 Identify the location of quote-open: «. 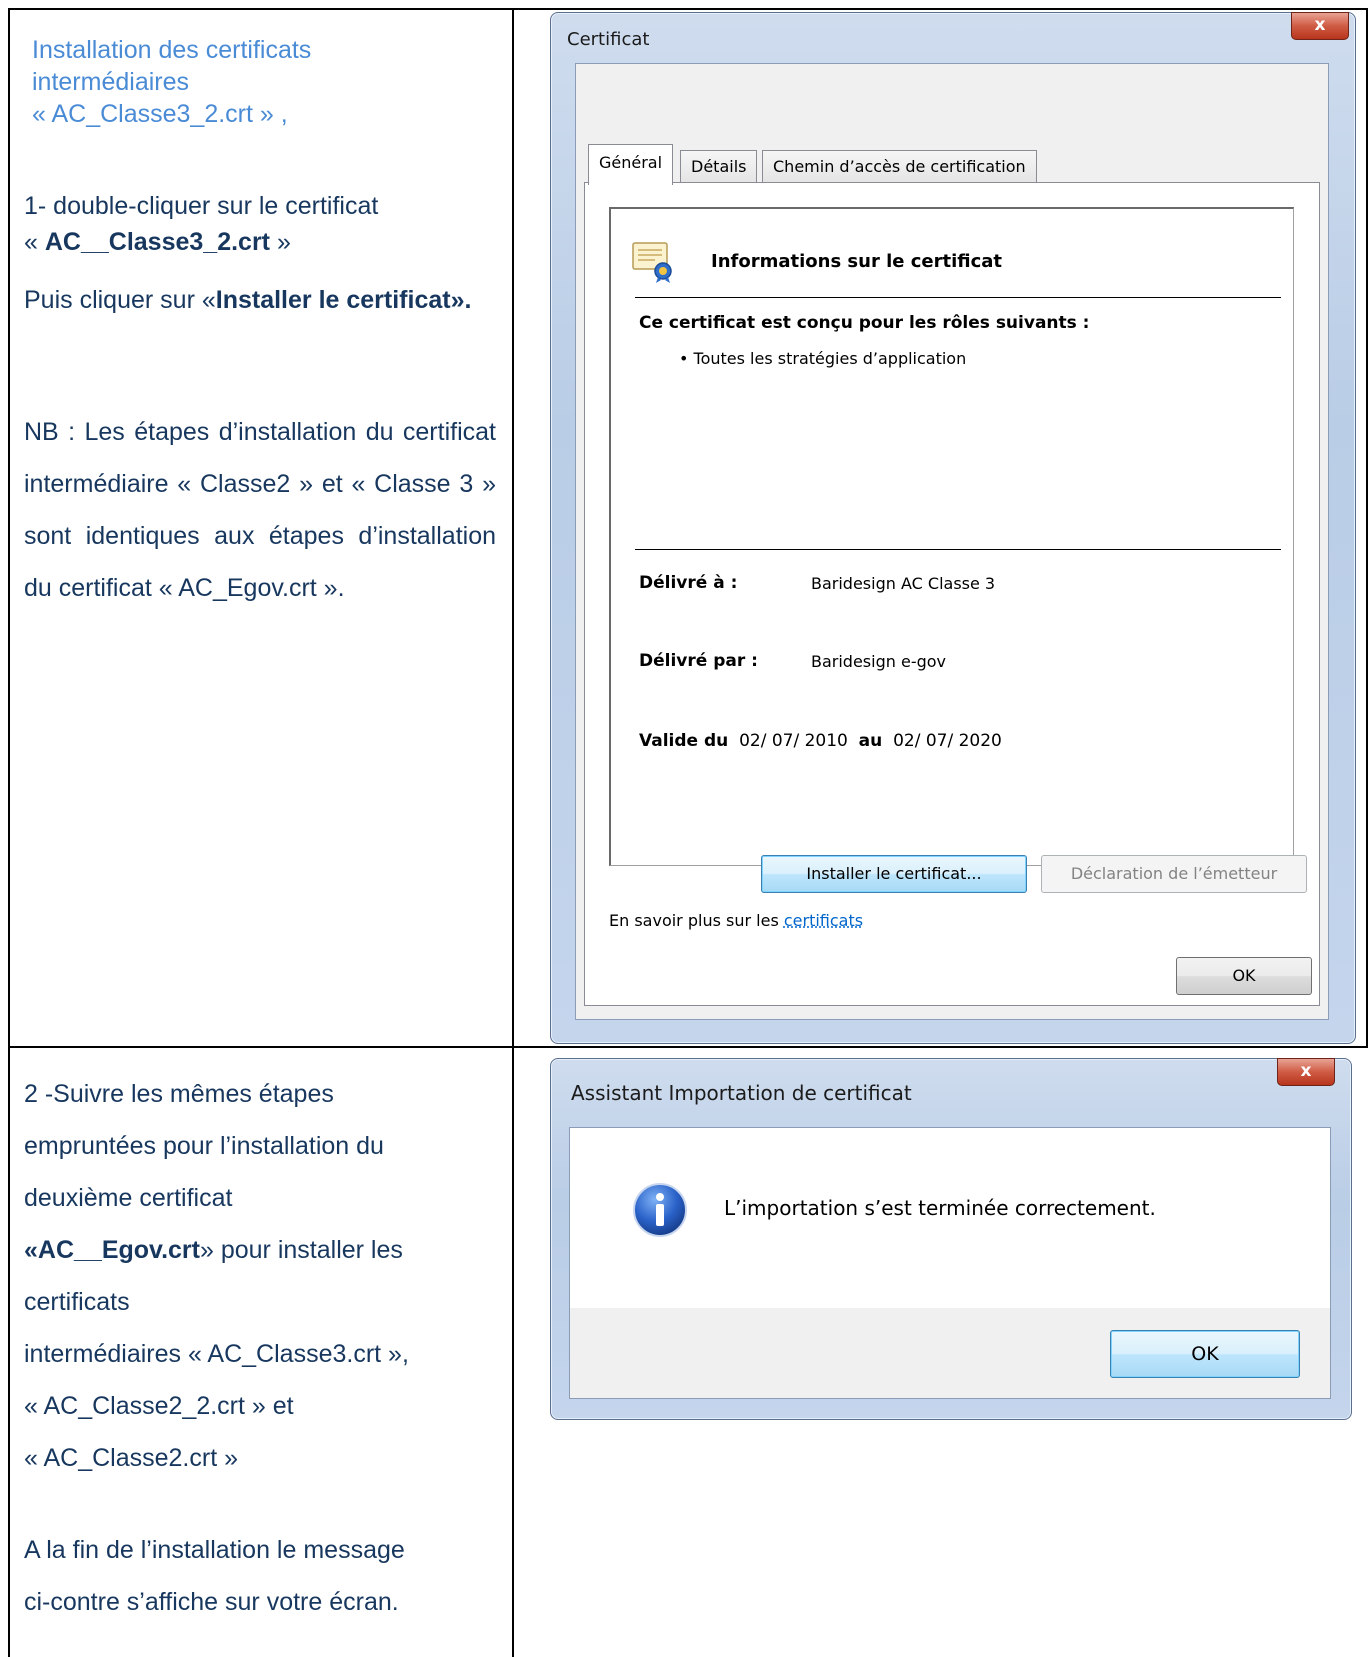
(34, 242).